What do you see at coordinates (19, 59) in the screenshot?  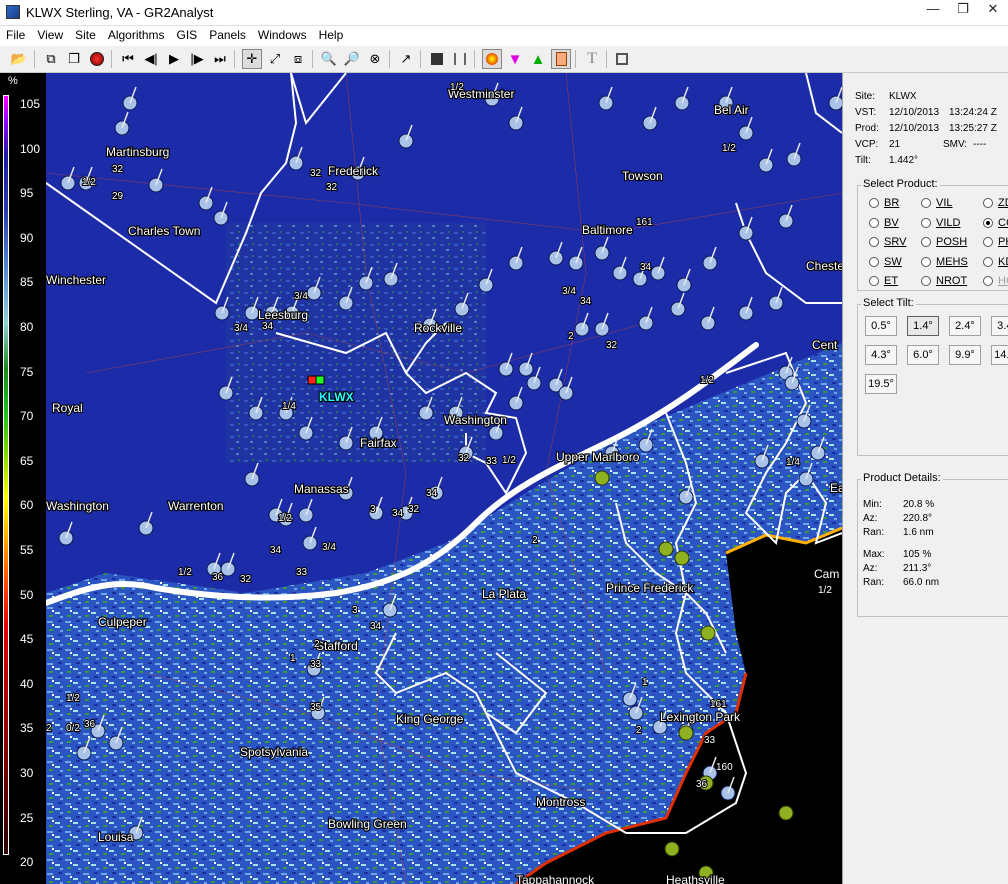 I see `open-icon: 📂` at bounding box center [19, 59].